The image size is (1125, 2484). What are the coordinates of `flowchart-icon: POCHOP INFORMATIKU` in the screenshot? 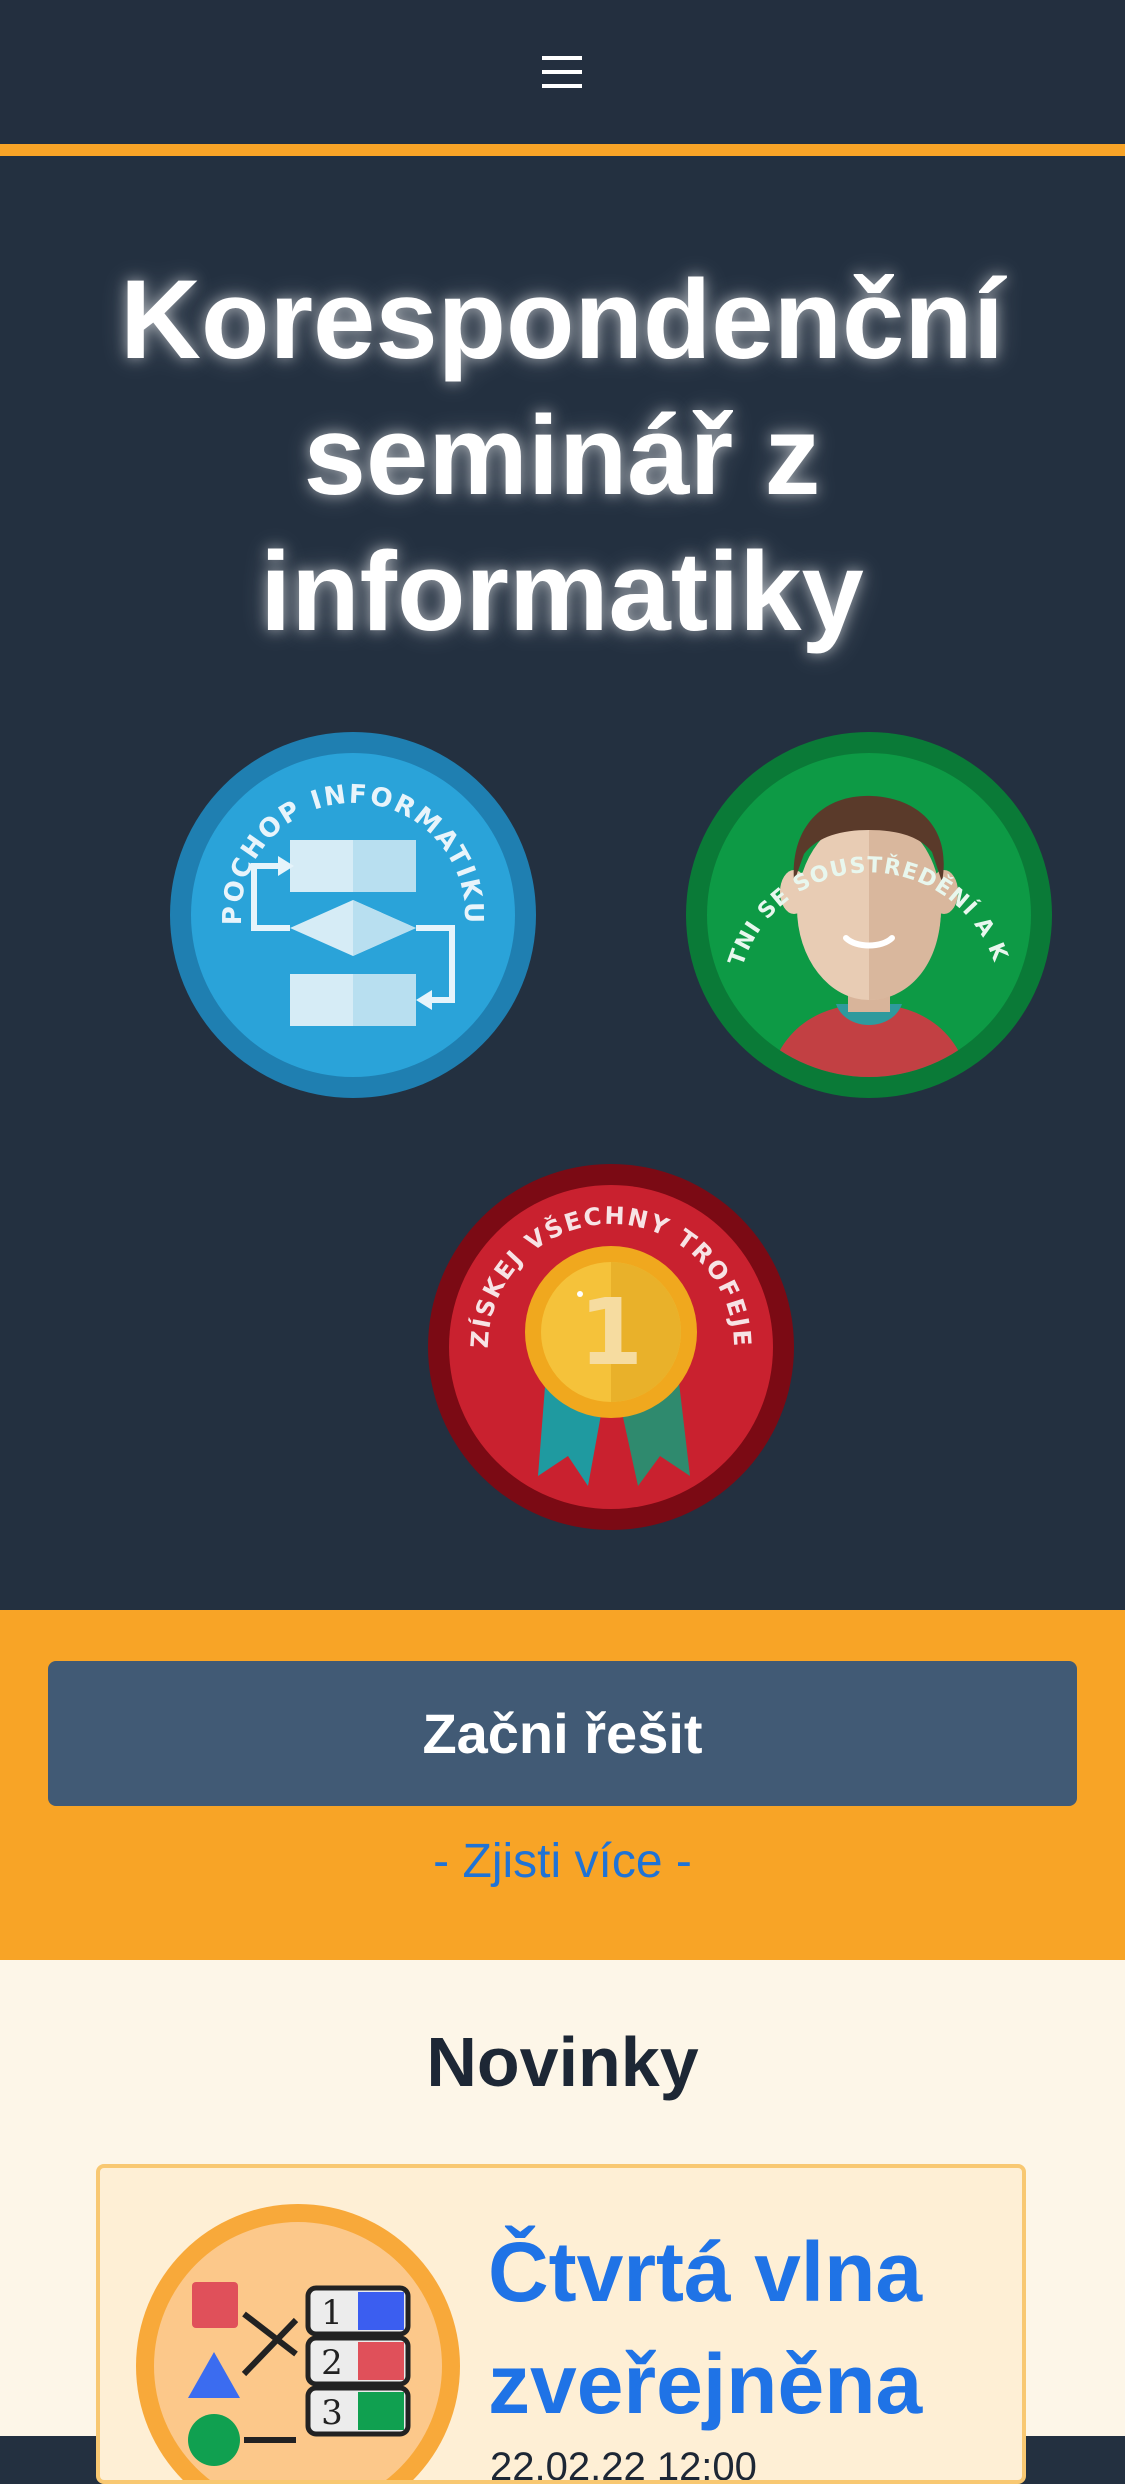 It's located at (353, 915).